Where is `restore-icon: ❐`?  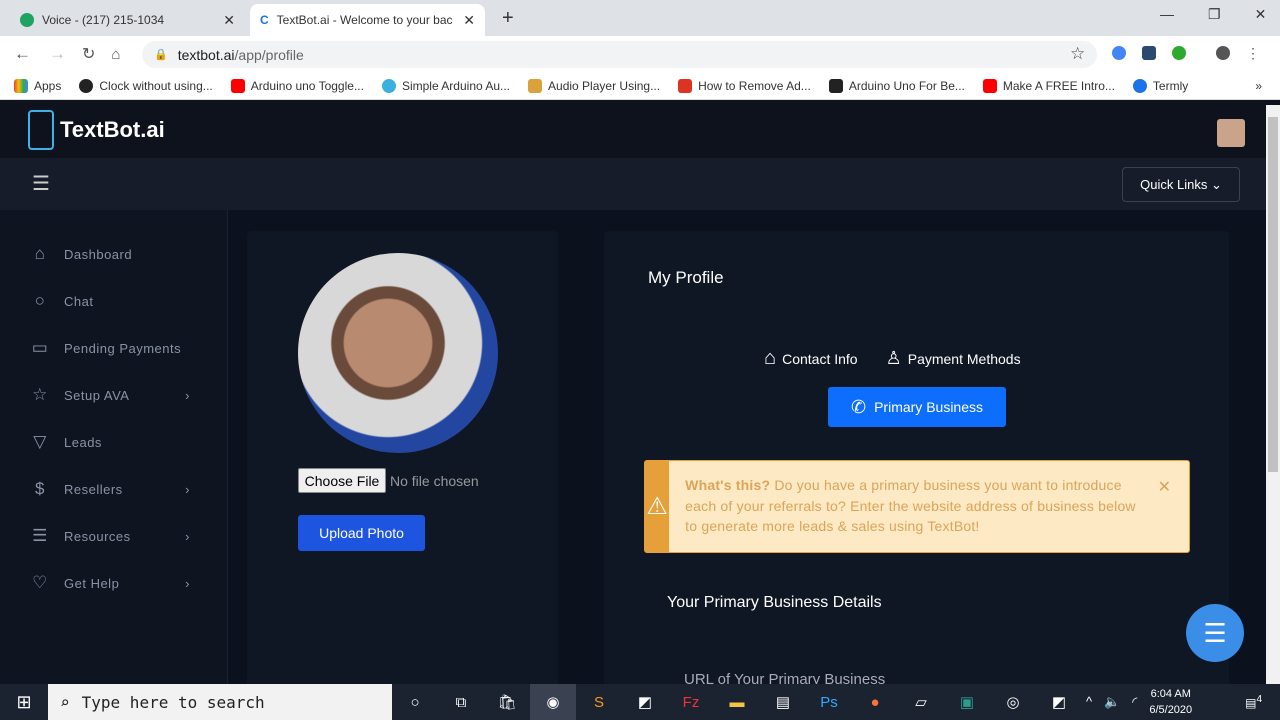 restore-icon: ❐ is located at coordinates (1214, 14).